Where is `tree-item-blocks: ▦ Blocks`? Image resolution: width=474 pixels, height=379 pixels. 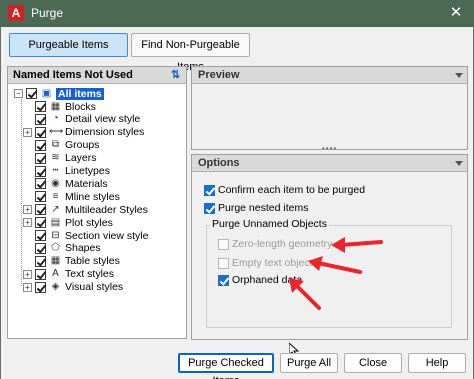 tree-item-blocks: ▦ Blocks is located at coordinates (61, 106).